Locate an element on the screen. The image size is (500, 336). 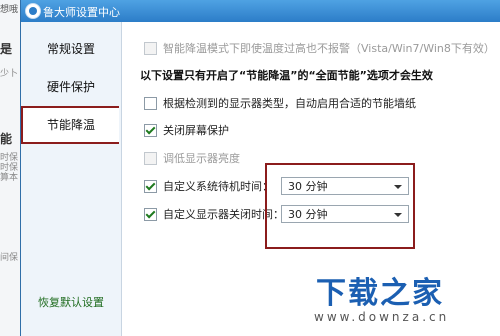
monitor-off-time-value: 30 分钟 is located at coordinates (308, 214).